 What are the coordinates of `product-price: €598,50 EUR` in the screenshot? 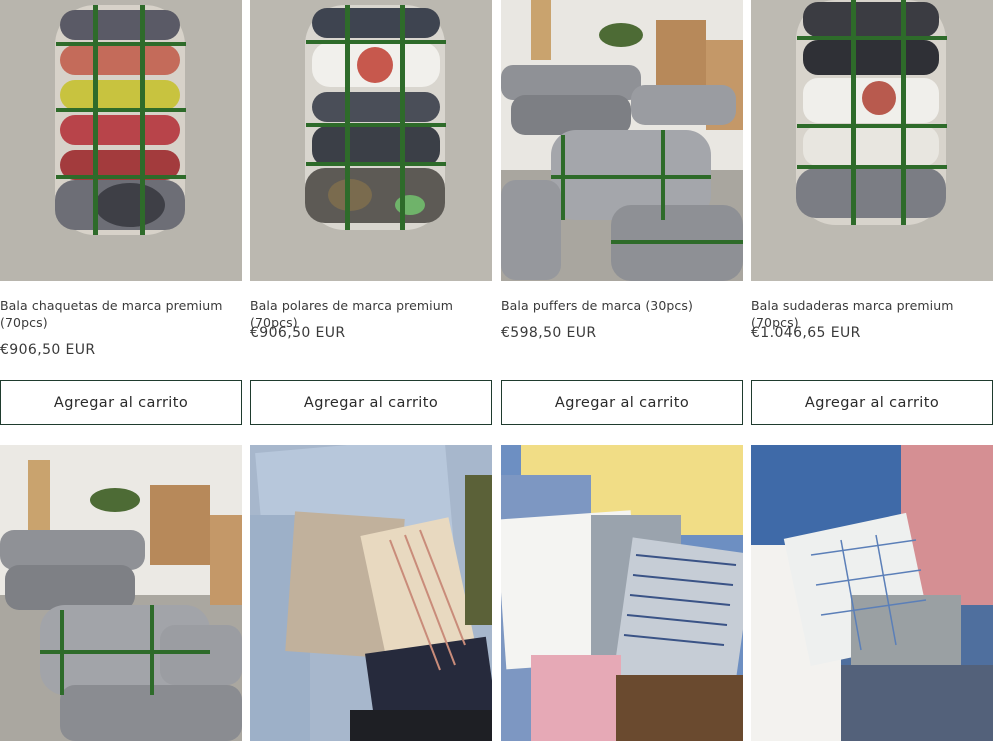 It's located at (549, 333).